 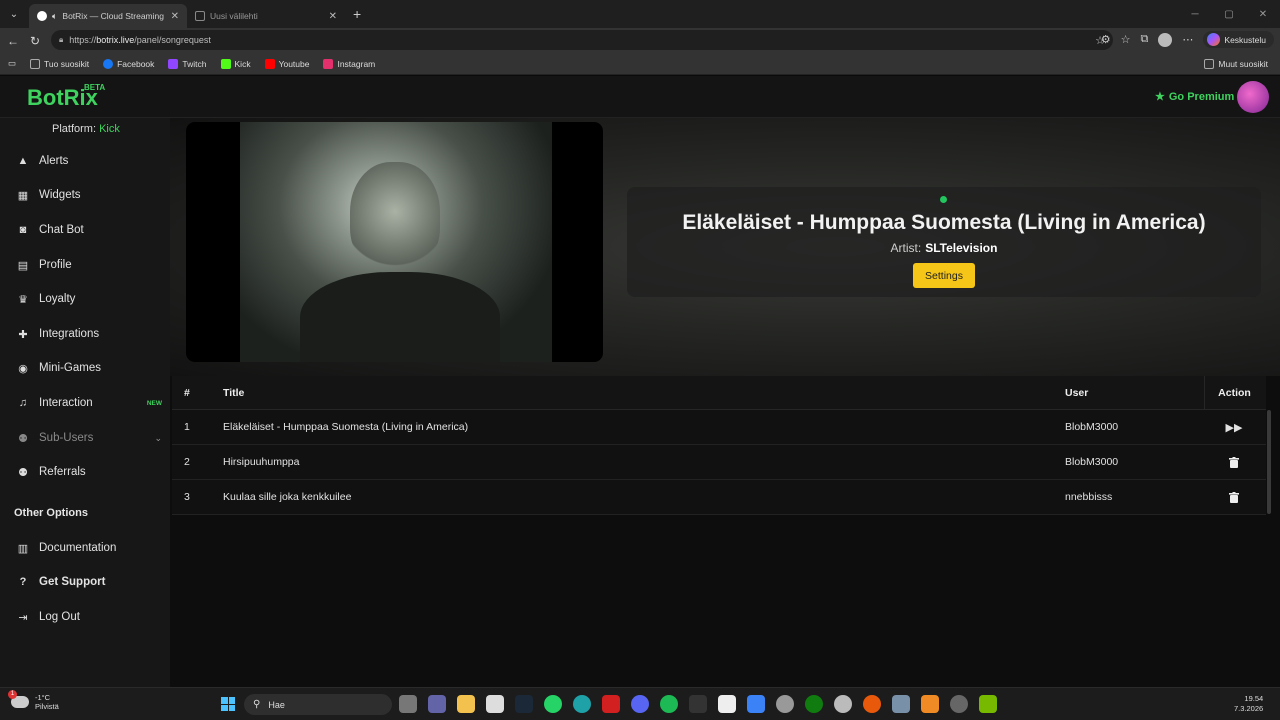 What do you see at coordinates (719, 497) in the screenshot?
I see `table-row: 3 Kuulaa sille joka kenkkuilee nnebbisss` at bounding box center [719, 497].